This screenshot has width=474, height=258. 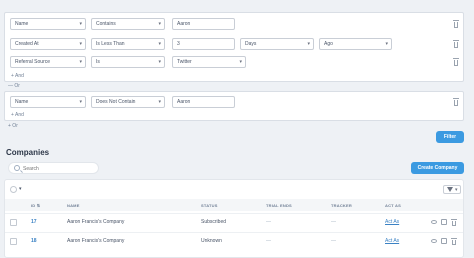 What do you see at coordinates (277, 44) in the screenshot?
I see `unit-select: Days` at bounding box center [277, 44].